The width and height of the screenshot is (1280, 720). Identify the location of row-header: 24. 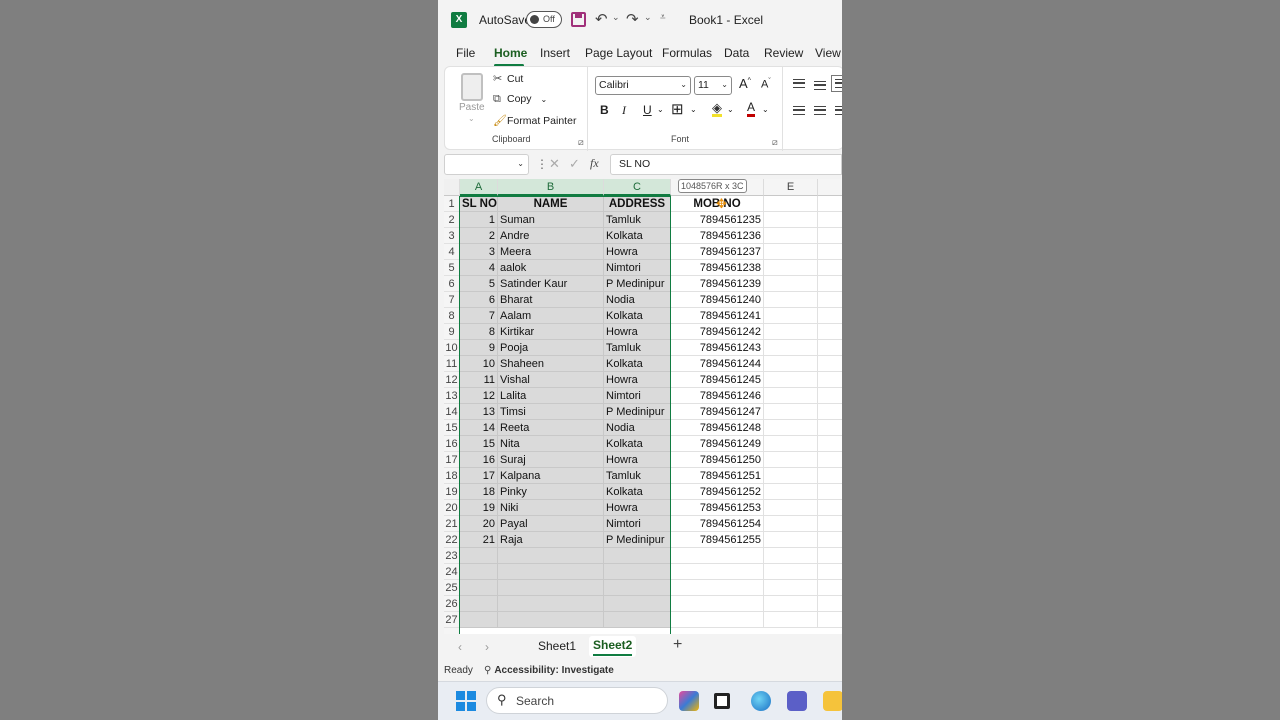
(452, 572).